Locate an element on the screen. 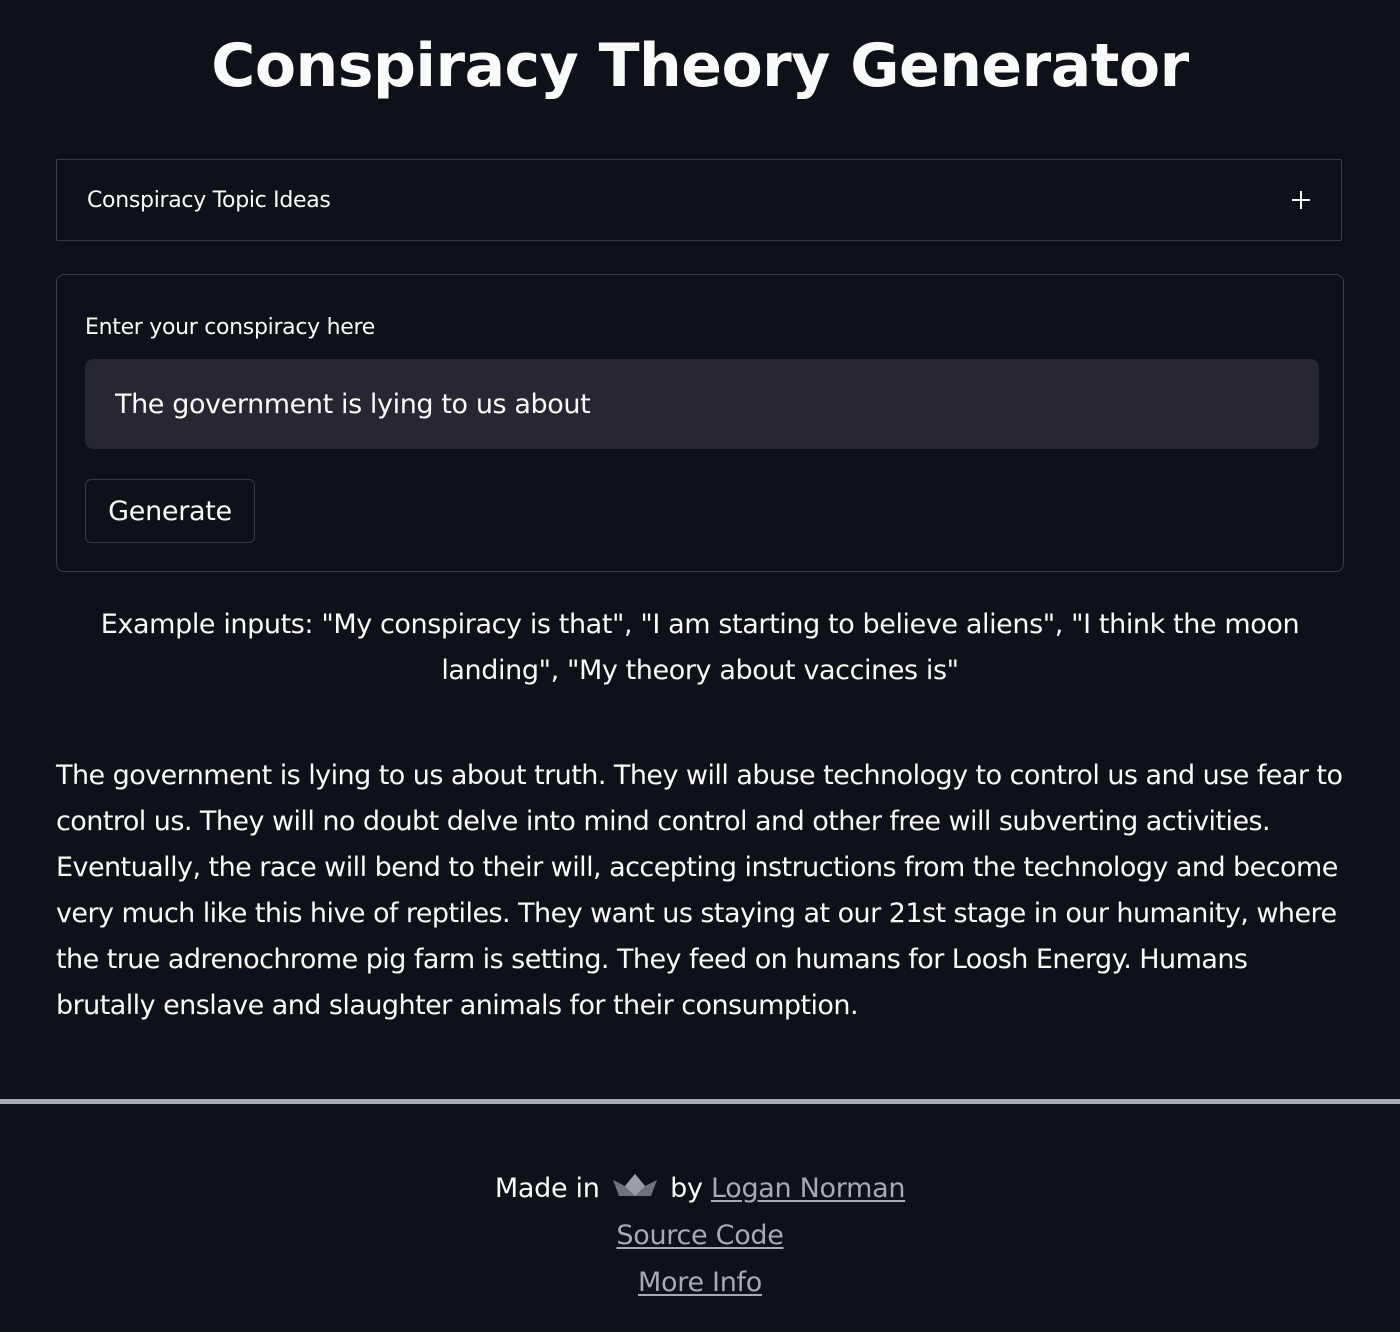 The height and width of the screenshot is (1332, 1400). footer-divider is located at coordinates (700, 1101).